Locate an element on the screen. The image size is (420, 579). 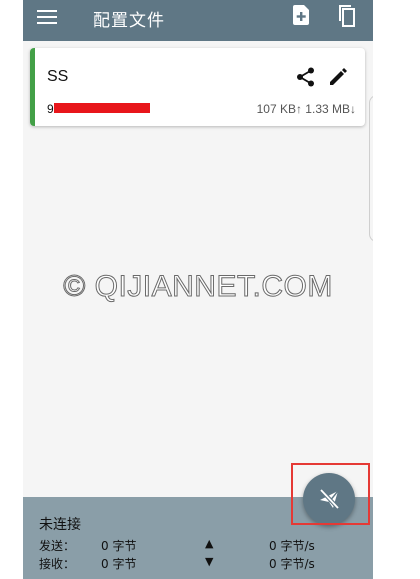
watermark: © QIJIANNET.COM is located at coordinates (198, 287).